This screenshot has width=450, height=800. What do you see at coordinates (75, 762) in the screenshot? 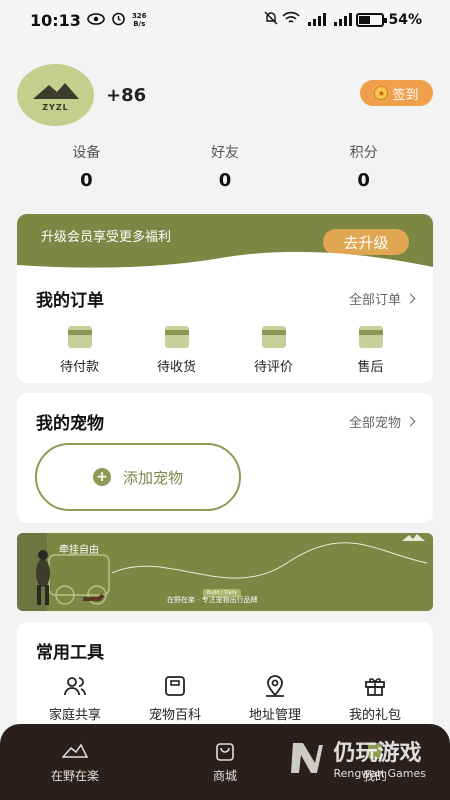
I see `tab-home: 在野在楽` at bounding box center [75, 762].